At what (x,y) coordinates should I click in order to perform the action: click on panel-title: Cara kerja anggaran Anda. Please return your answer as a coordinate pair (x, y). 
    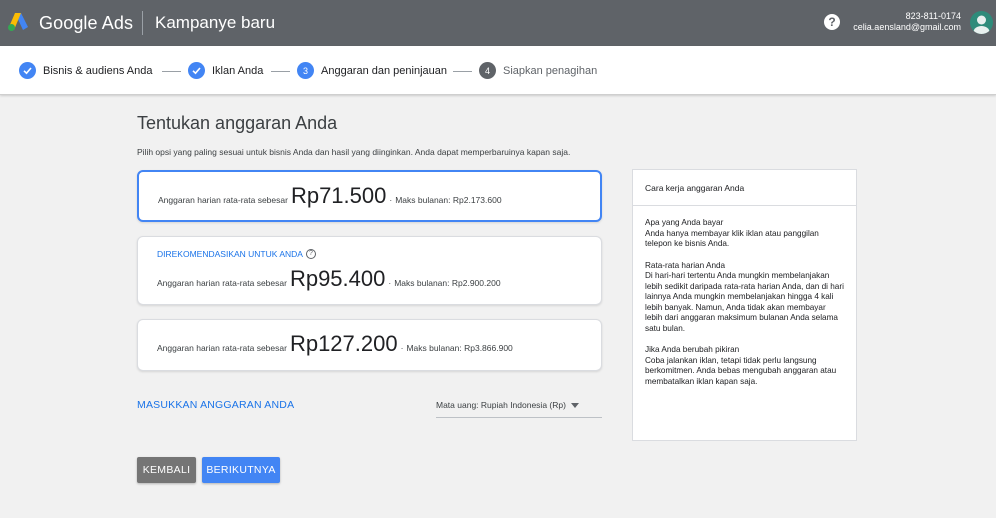
    Looking at the image, I should click on (744, 188).